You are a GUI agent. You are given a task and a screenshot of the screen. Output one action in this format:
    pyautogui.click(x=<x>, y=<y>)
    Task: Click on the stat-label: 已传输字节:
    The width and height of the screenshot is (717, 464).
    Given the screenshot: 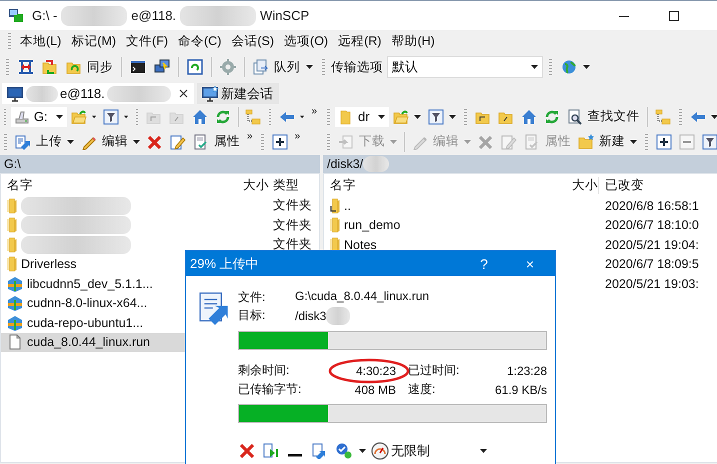 What is the action you would take?
    pyautogui.click(x=270, y=389)
    